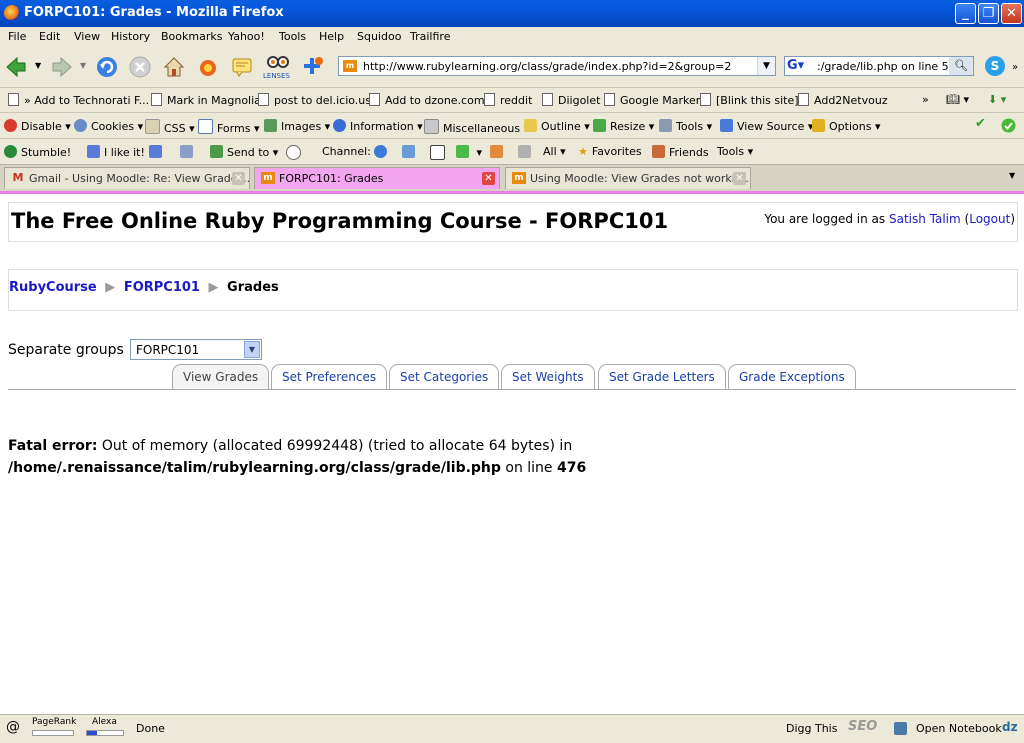  What do you see at coordinates (295, 153) in the screenshot?
I see `speech-bubble-icon` at bounding box center [295, 153].